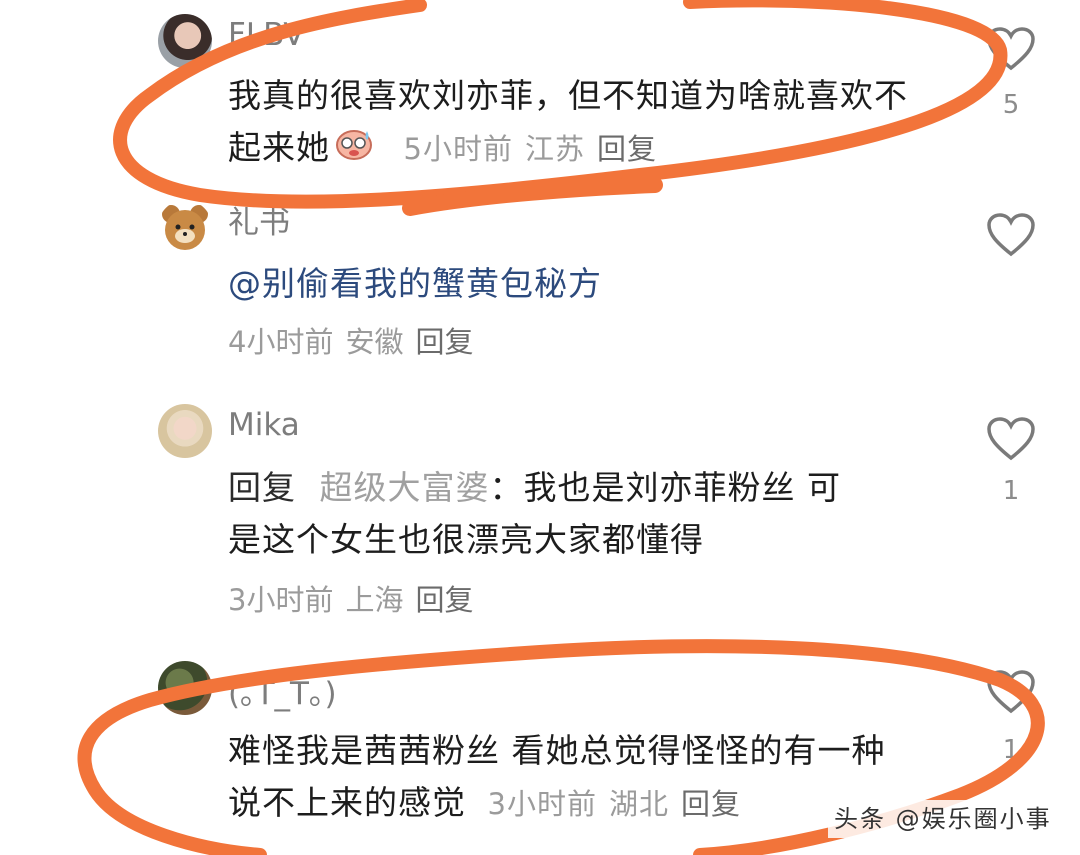 This screenshot has width=1080, height=855. What do you see at coordinates (282, 694) in the screenshot?
I see `username: (｡T_T｡)` at bounding box center [282, 694].